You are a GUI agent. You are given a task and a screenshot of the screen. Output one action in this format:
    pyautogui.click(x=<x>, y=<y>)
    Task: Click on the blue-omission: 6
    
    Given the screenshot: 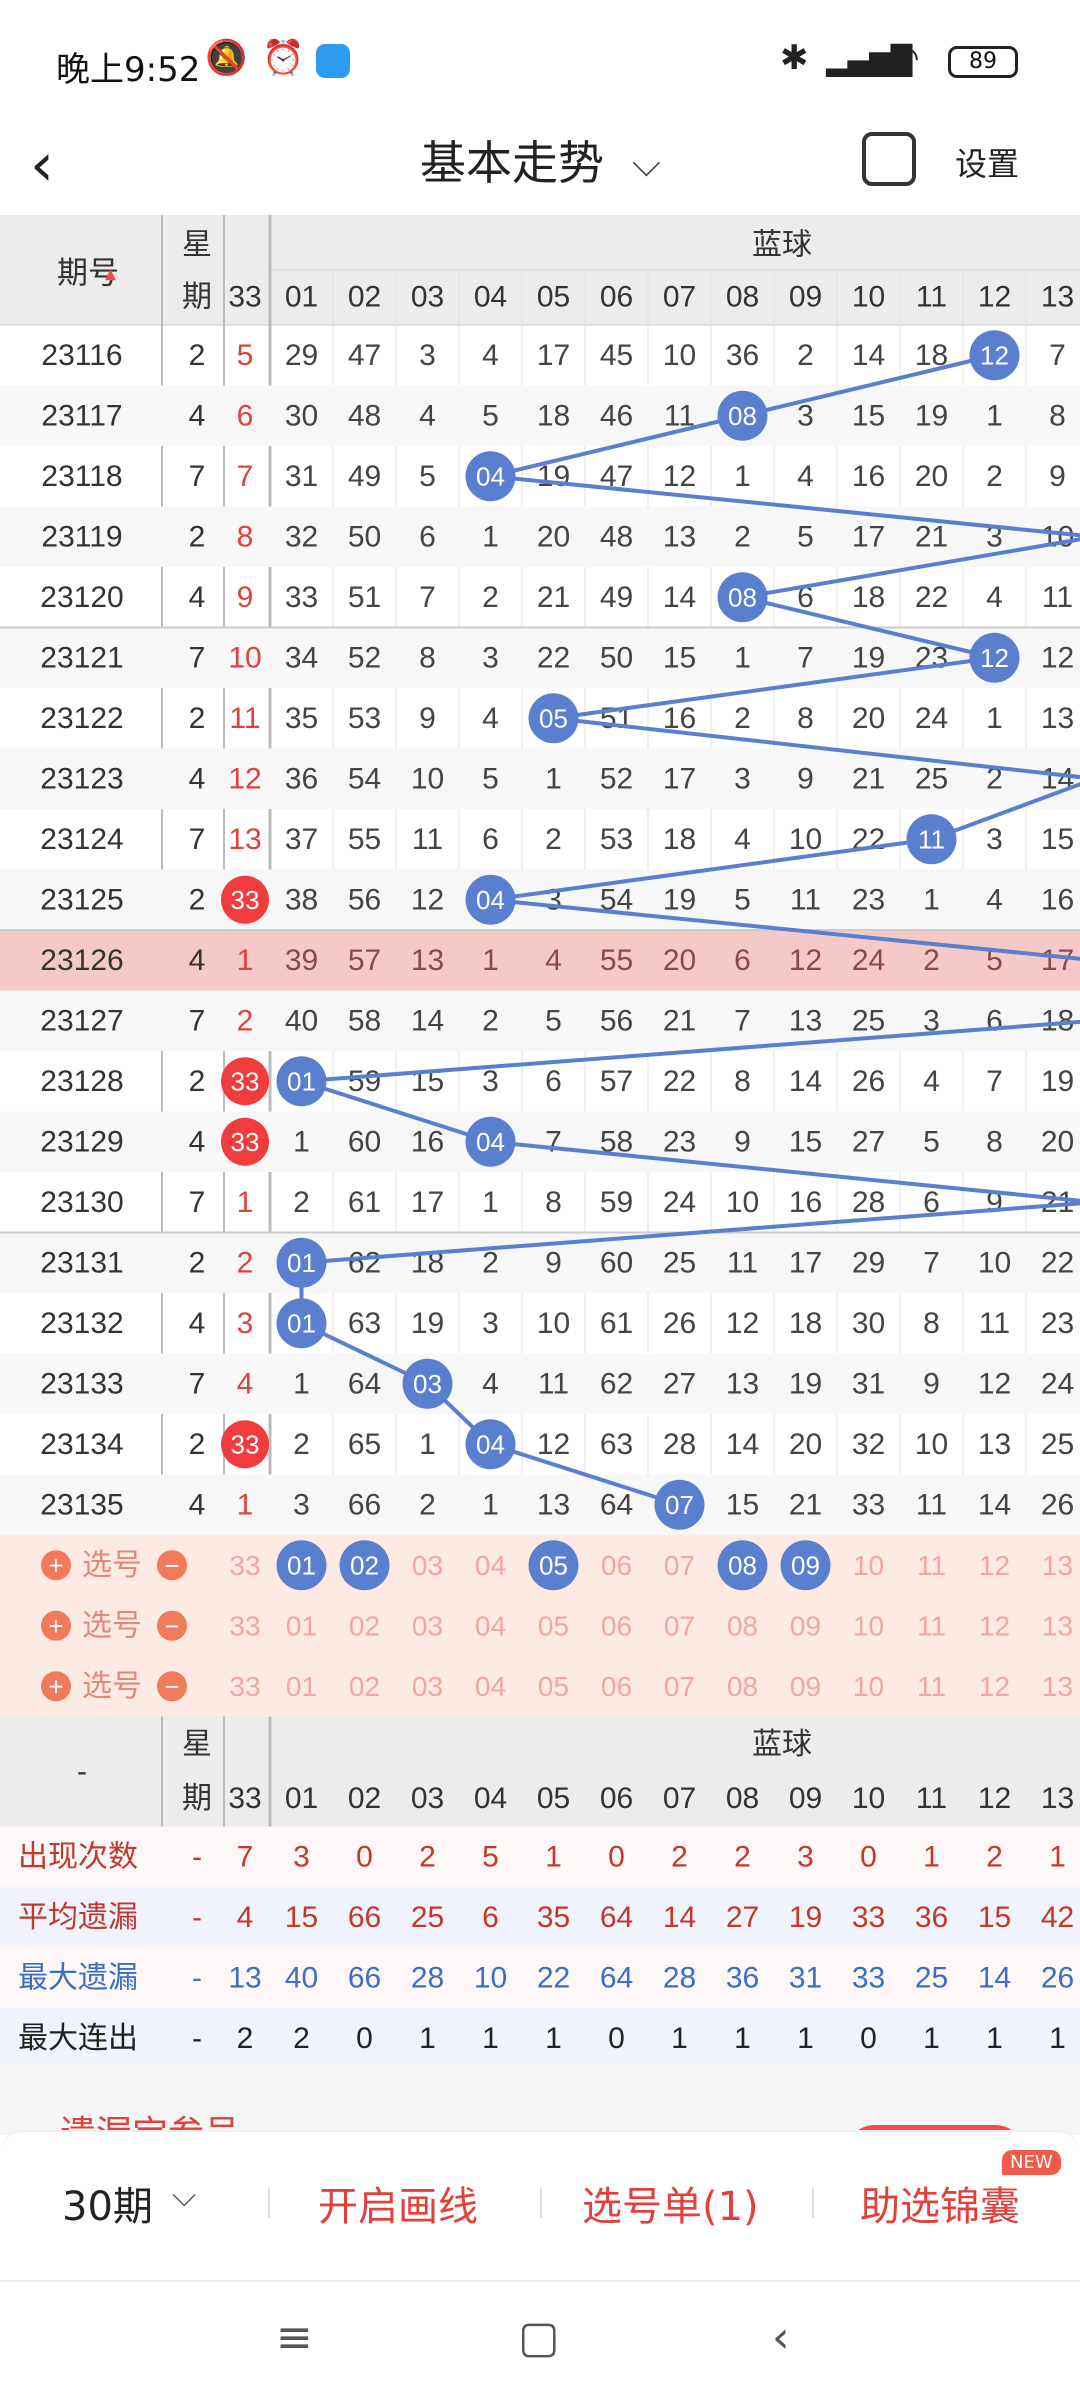 What is the action you would take?
    pyautogui.click(x=553, y=1081)
    